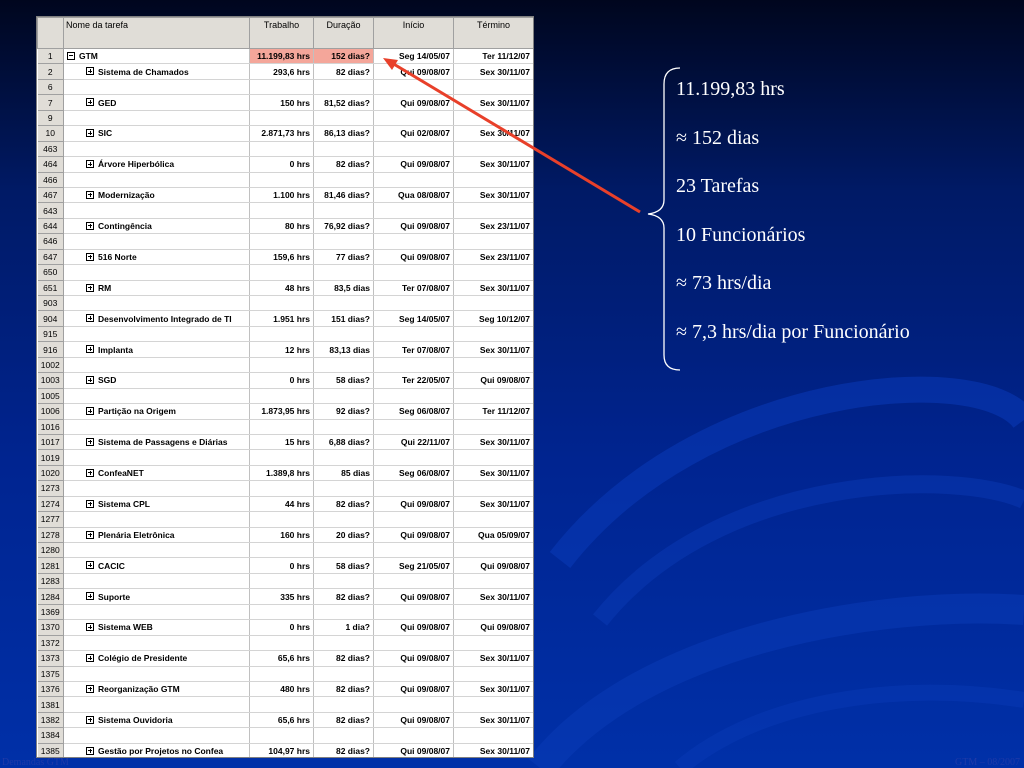 The image size is (1024, 768). Describe the element at coordinates (281, 473) in the screenshot. I see `work-cell: 1.389,8 hrs` at that location.